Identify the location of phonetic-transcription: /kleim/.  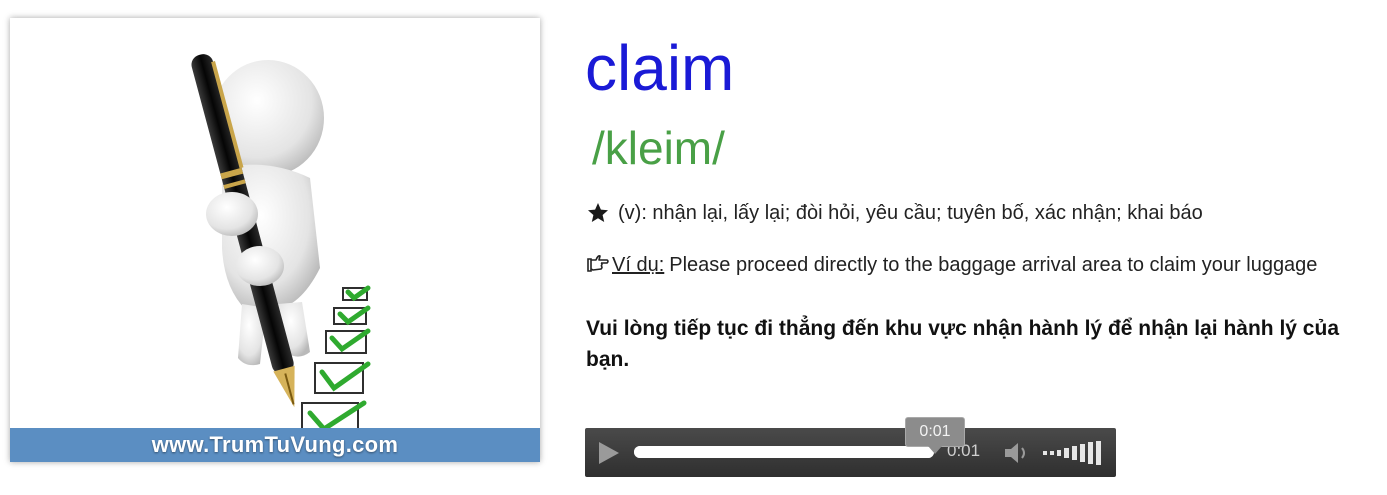
(658, 148).